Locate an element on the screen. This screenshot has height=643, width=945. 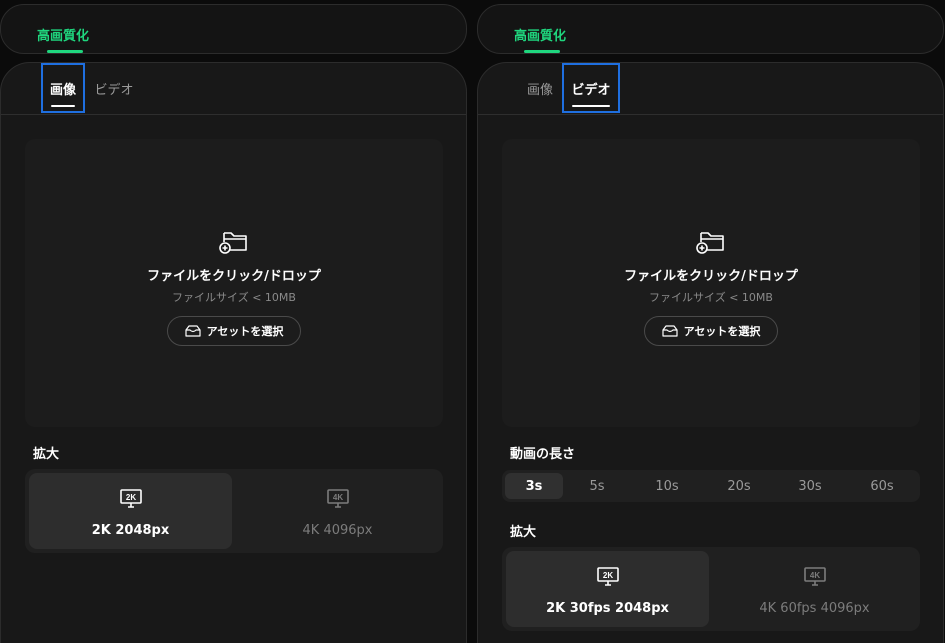
upscale-option-4k: 4K 4K 4096px is located at coordinates (337, 511).